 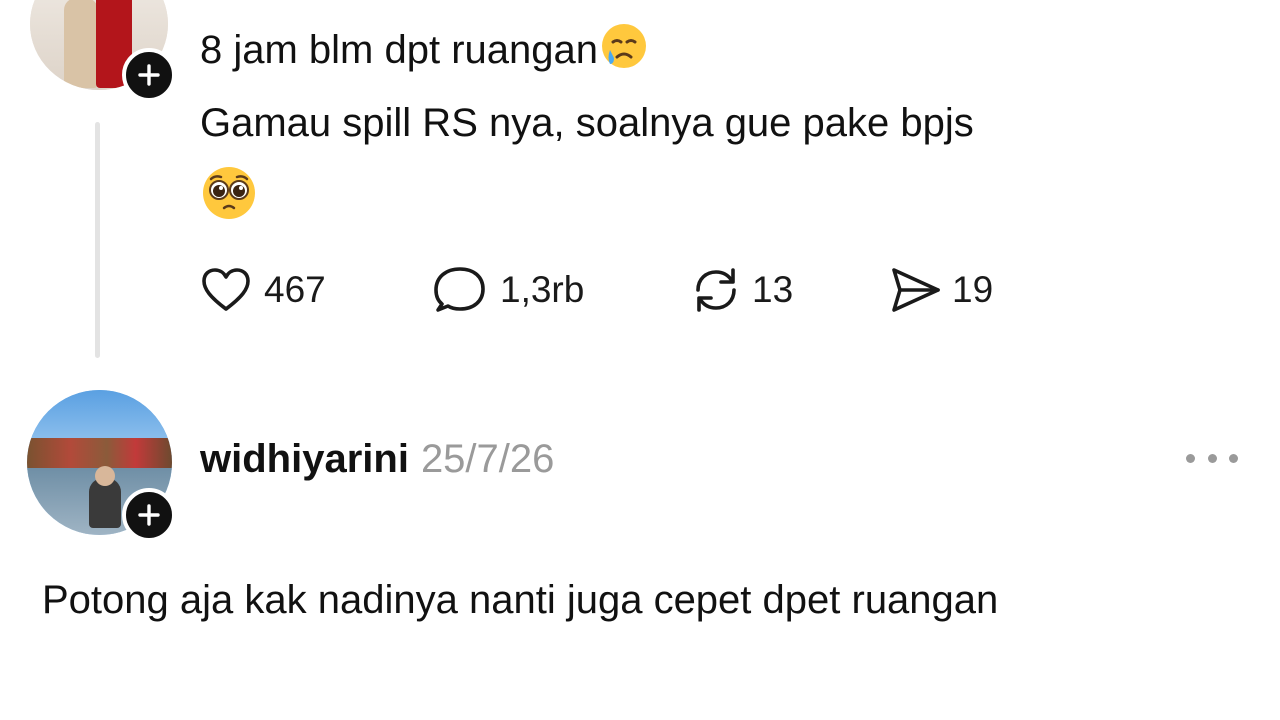 I want to click on timestamp: 25/7/26, so click(x=487, y=459).